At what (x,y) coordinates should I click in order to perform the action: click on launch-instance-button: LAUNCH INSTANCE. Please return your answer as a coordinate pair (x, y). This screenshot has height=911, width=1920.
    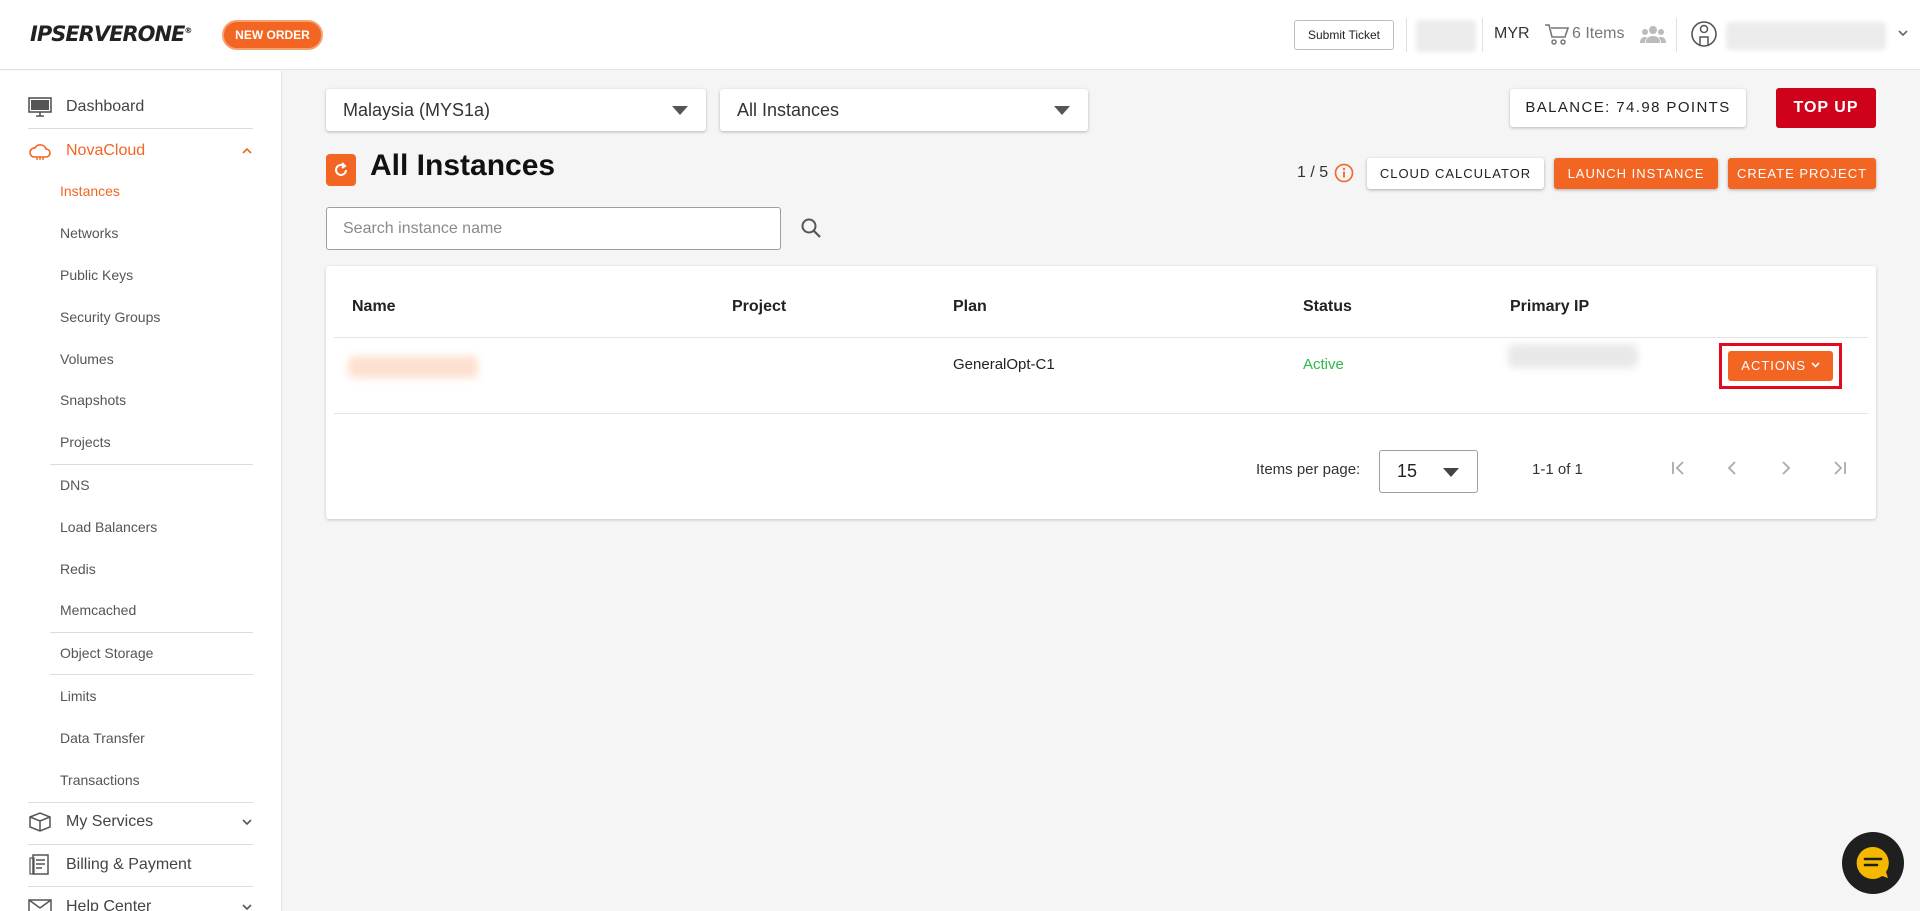
    Looking at the image, I should click on (1636, 173).